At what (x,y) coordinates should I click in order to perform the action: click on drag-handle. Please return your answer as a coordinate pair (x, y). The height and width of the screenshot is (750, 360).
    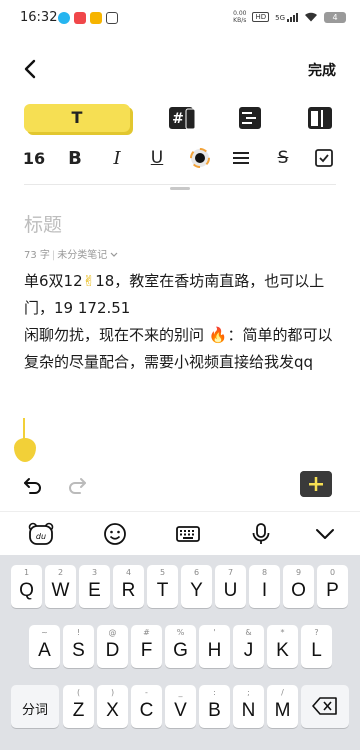
    Looking at the image, I should click on (180, 188).